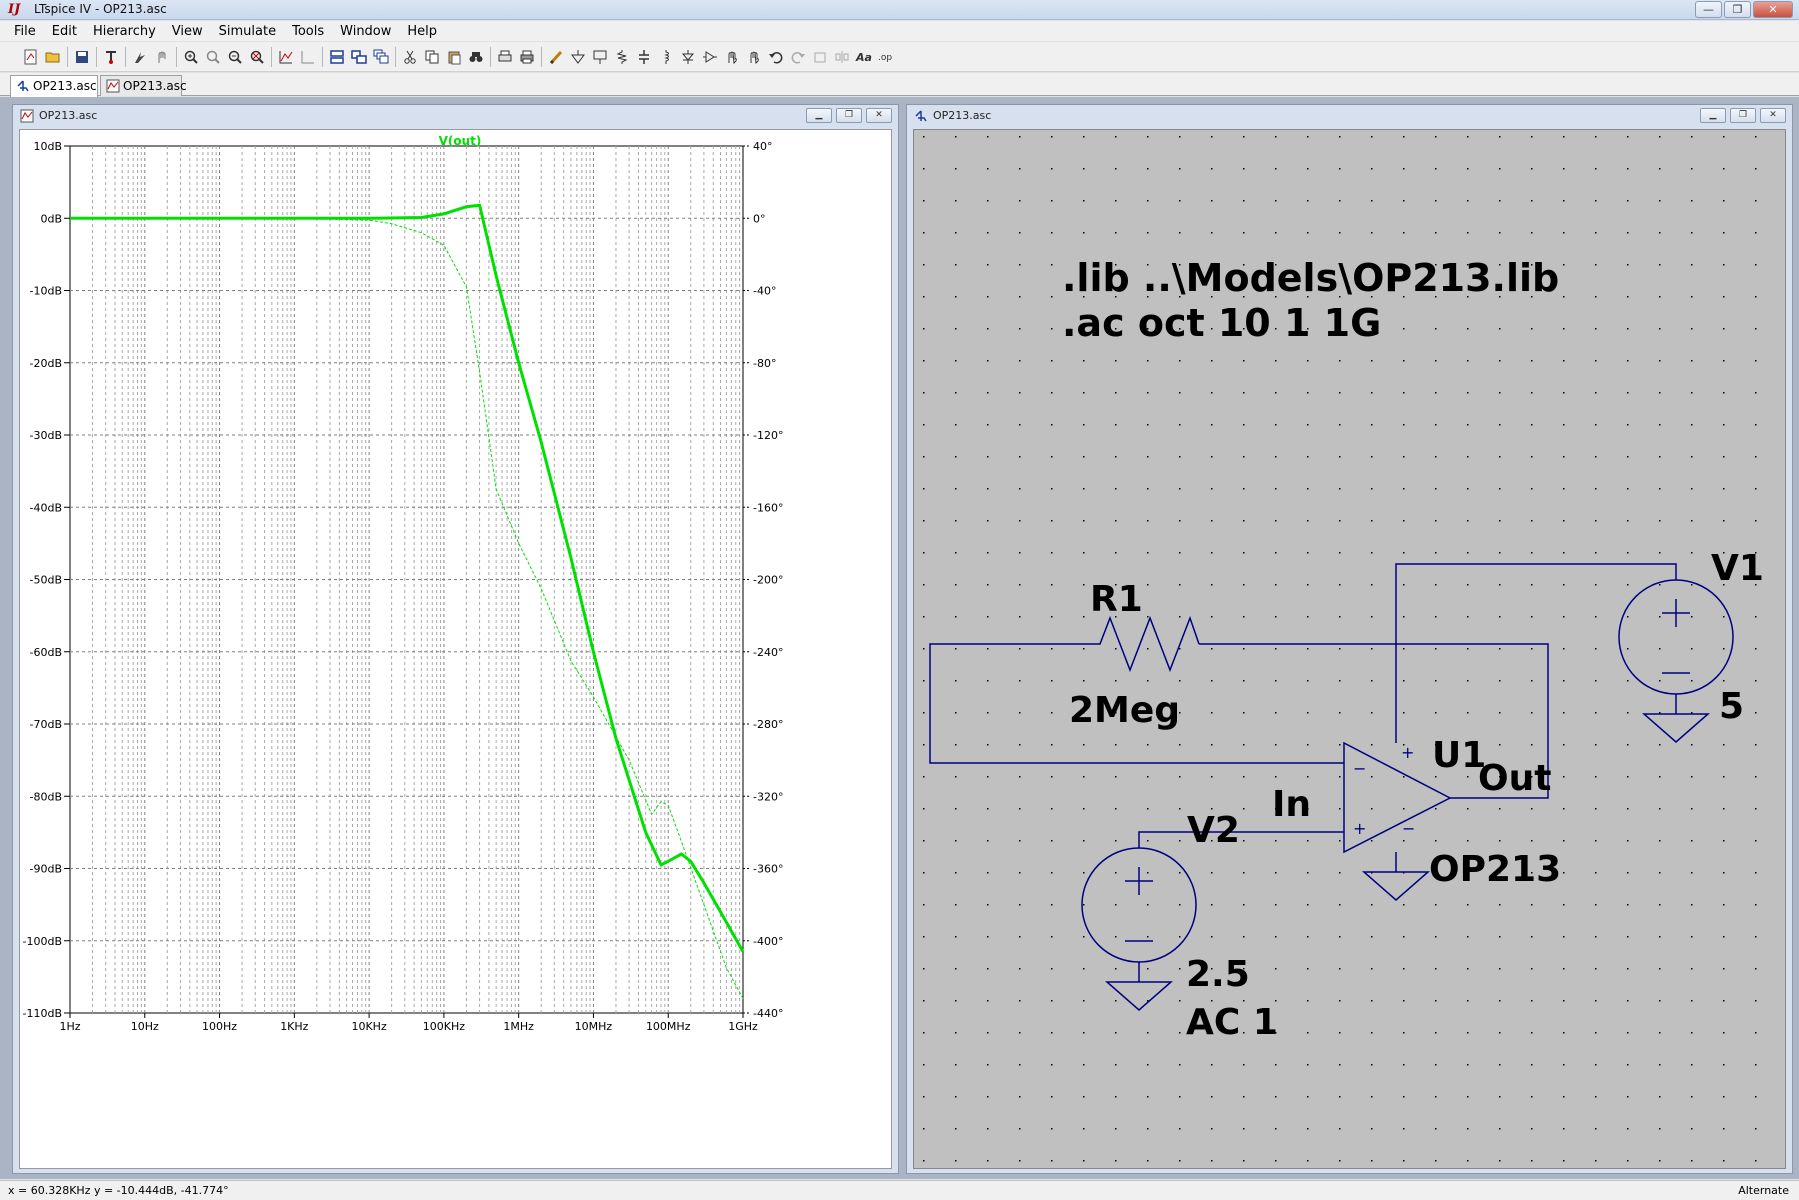 The width and height of the screenshot is (1799, 1200). What do you see at coordinates (337, 57) in the screenshot?
I see `tile-horizontal-icon` at bounding box center [337, 57].